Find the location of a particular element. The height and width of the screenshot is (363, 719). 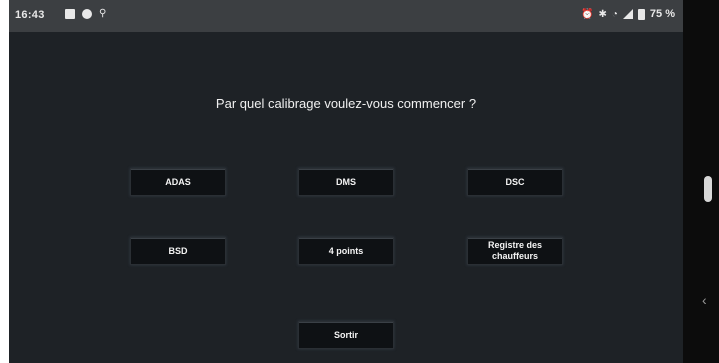

battery-icon is located at coordinates (641, 14).